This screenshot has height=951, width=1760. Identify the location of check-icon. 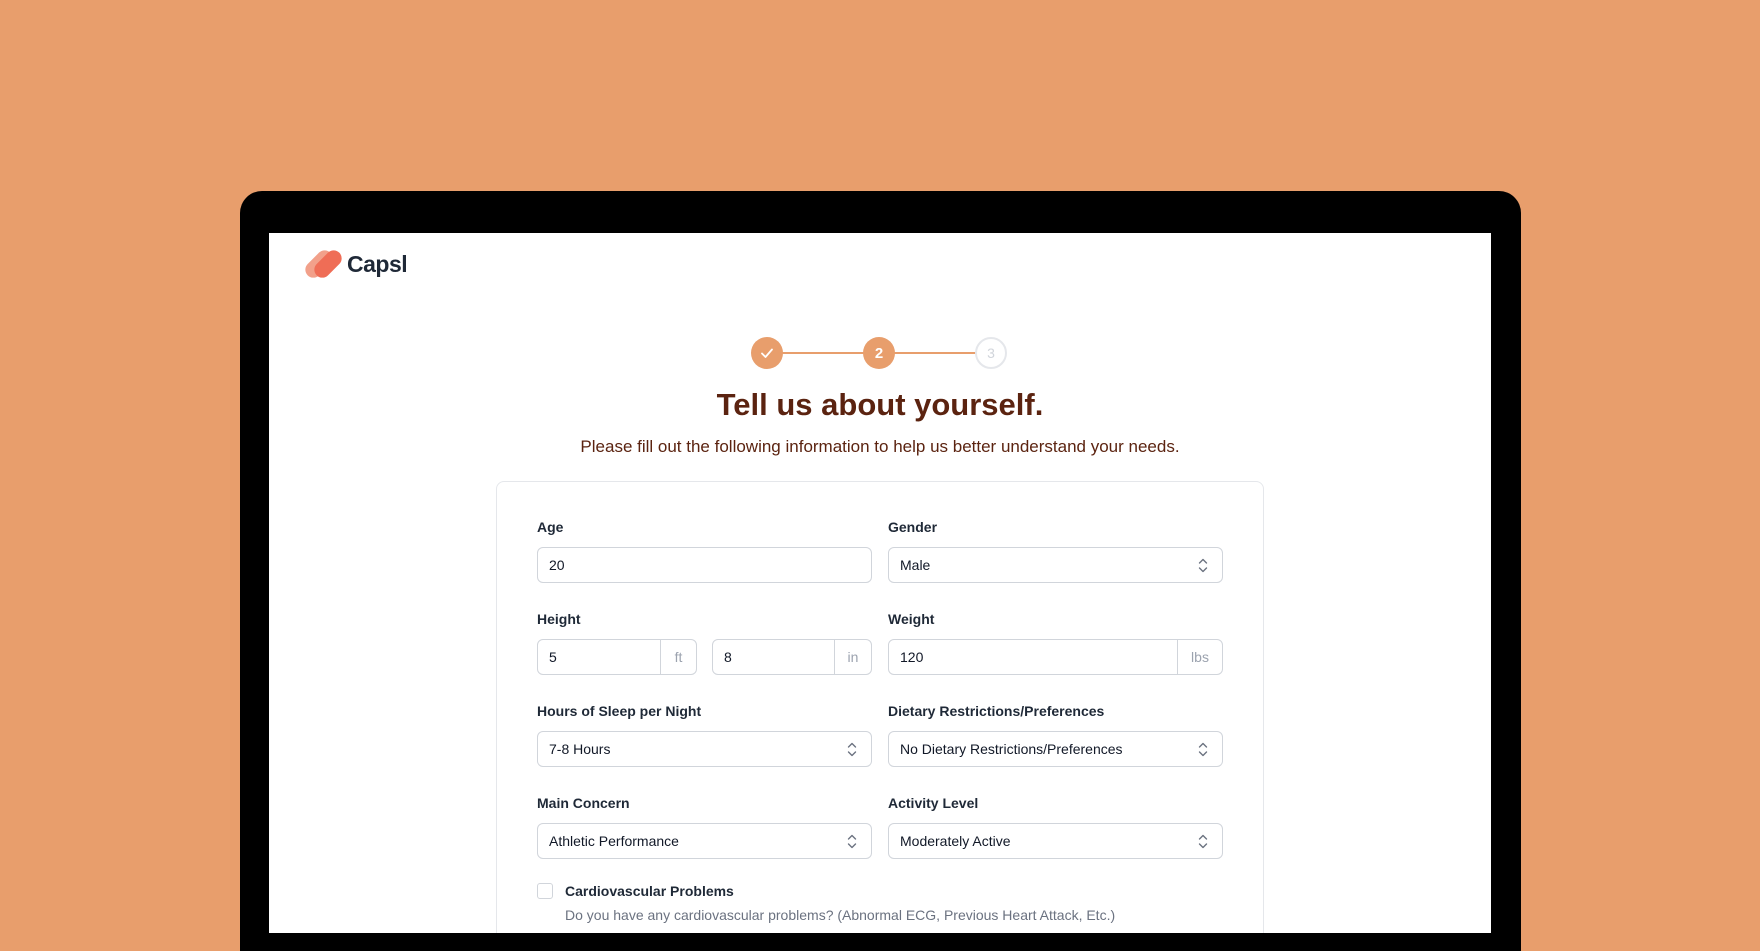
(767, 353).